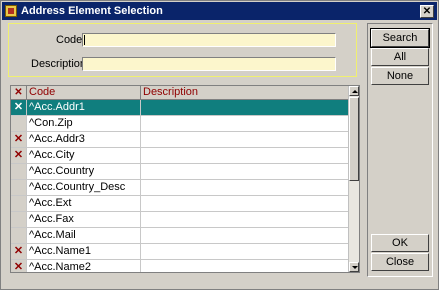  What do you see at coordinates (84, 251) in the screenshot?
I see `code-cell: ^Acc.Name1` at bounding box center [84, 251].